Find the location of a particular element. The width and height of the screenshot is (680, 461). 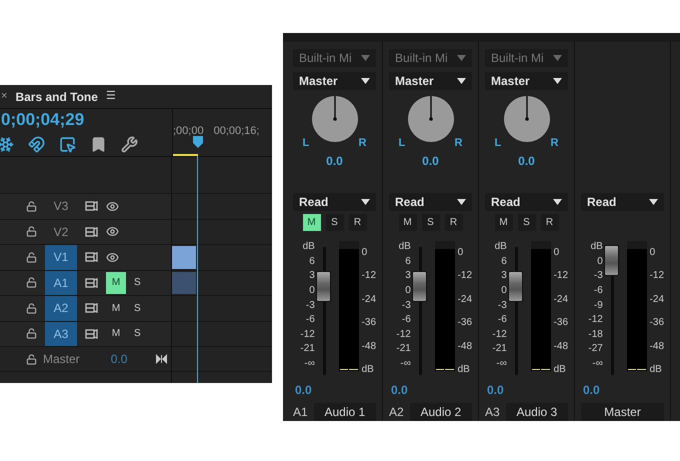

master-volume: 0.0 is located at coordinates (119, 359).